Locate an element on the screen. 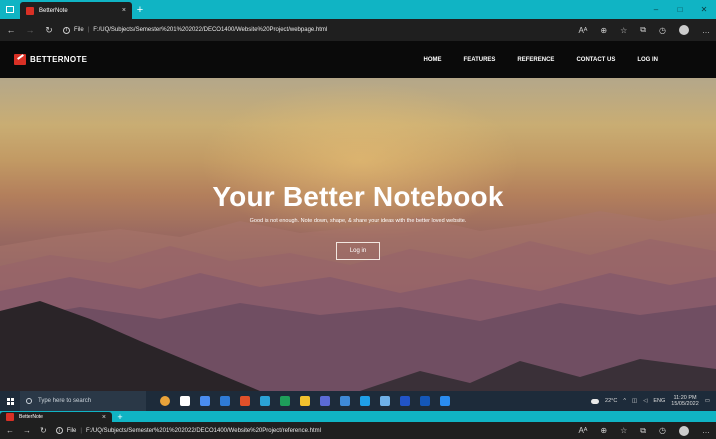  volume-icon: ◁ is located at coordinates (645, 401).